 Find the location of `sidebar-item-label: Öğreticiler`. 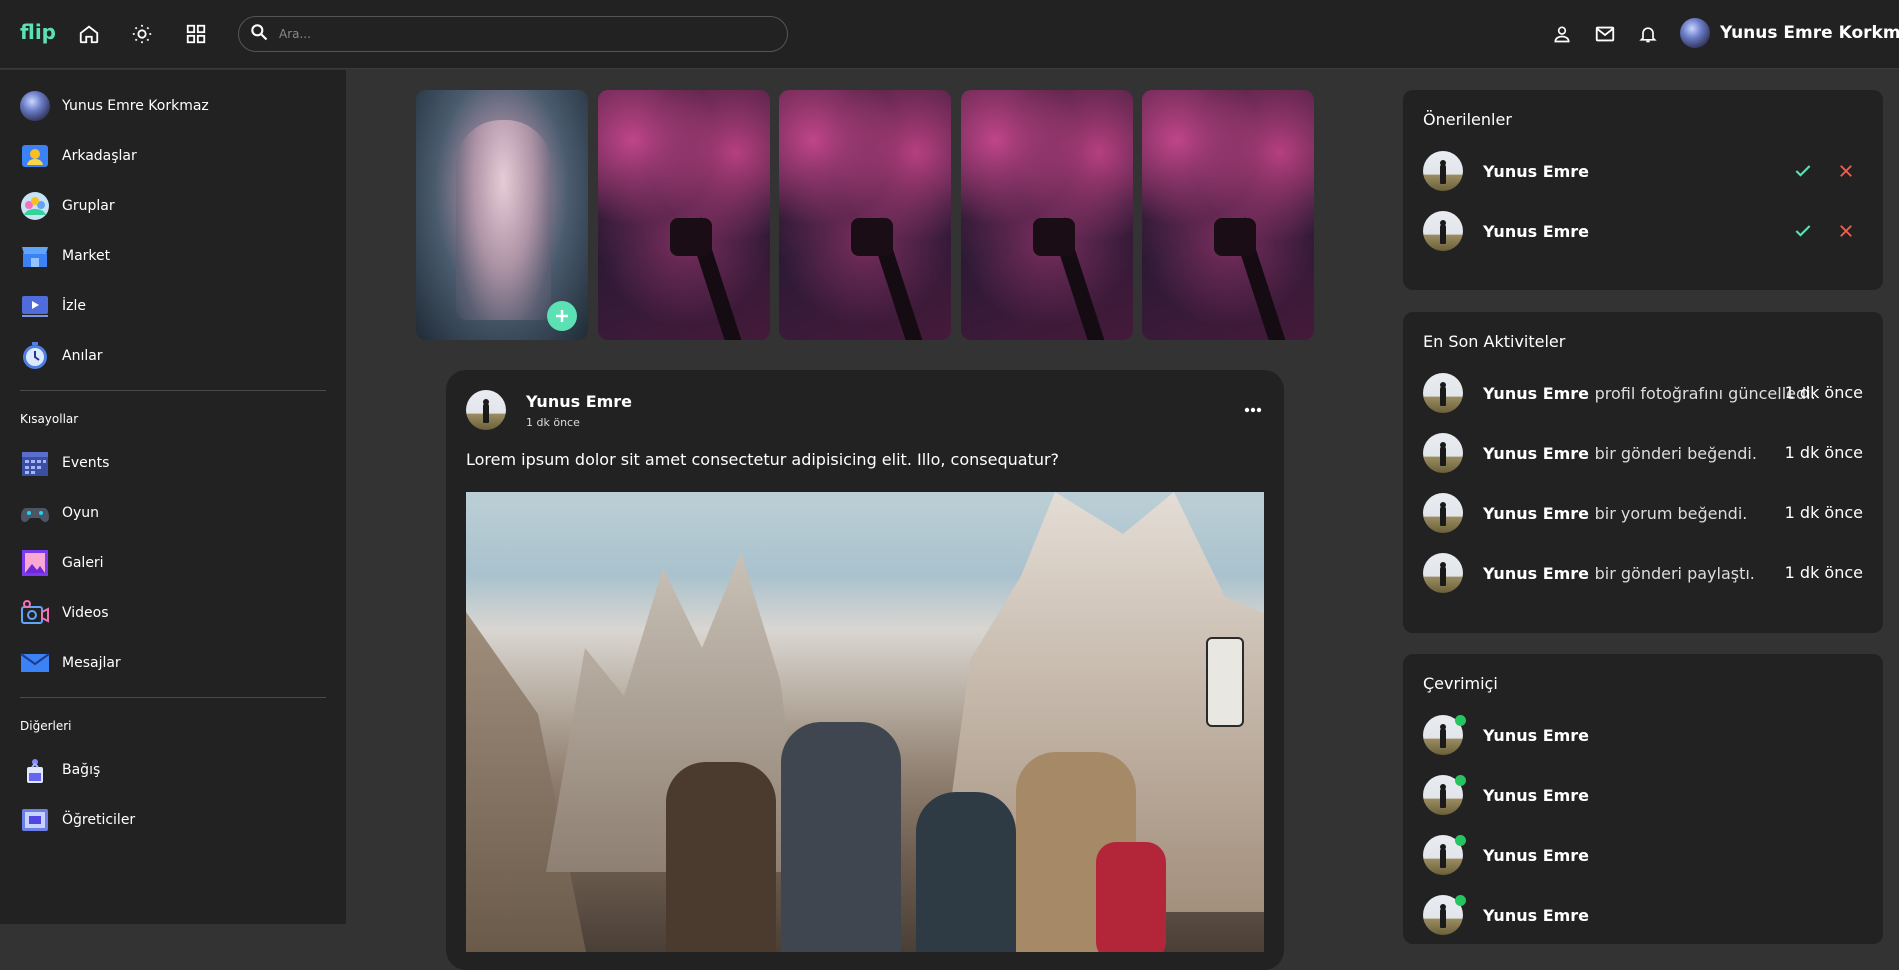

sidebar-item-label: Öğreticiler is located at coordinates (99, 820).